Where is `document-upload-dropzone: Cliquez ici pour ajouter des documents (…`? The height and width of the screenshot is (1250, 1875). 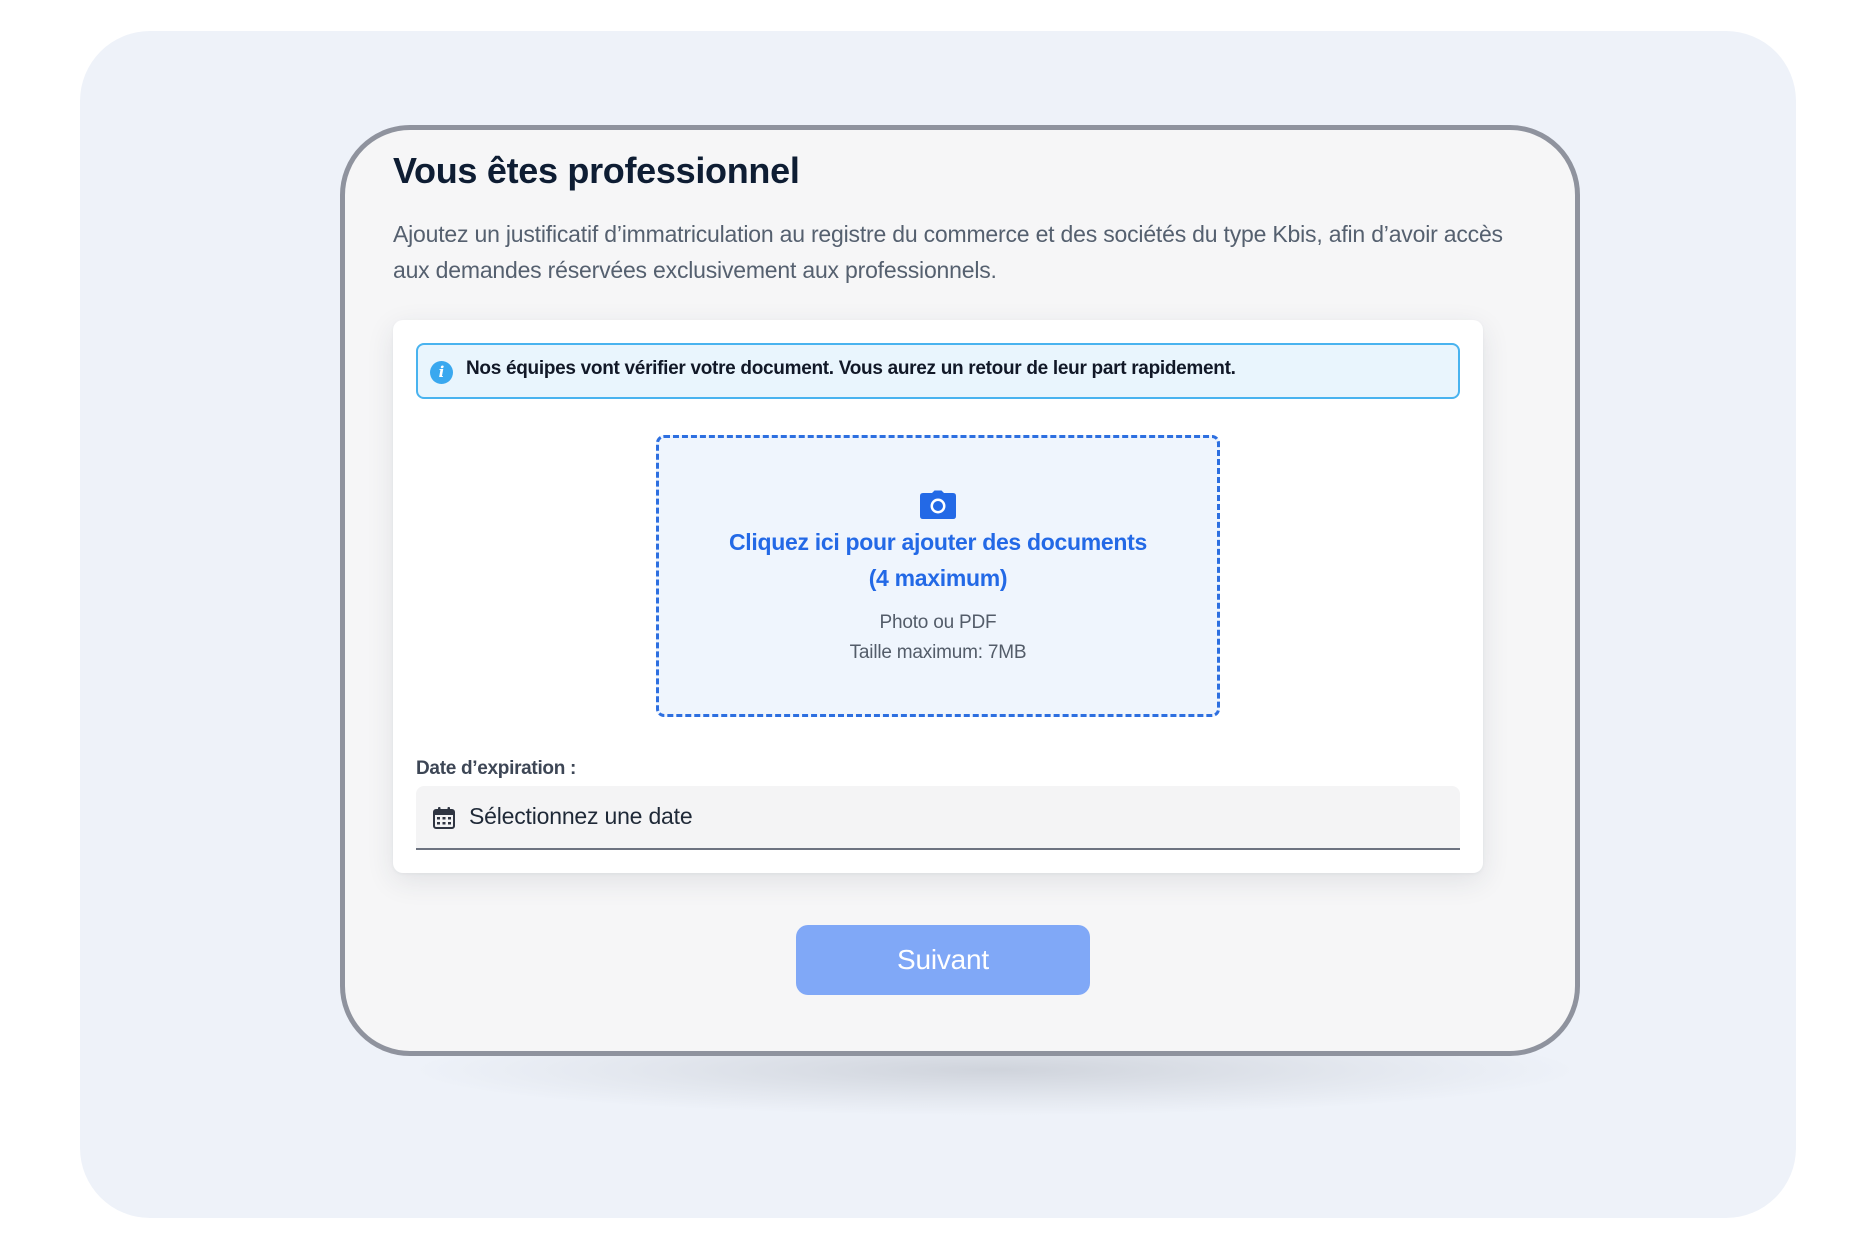 document-upload-dropzone: Cliquez ici pour ajouter des documents (… is located at coordinates (938, 576).